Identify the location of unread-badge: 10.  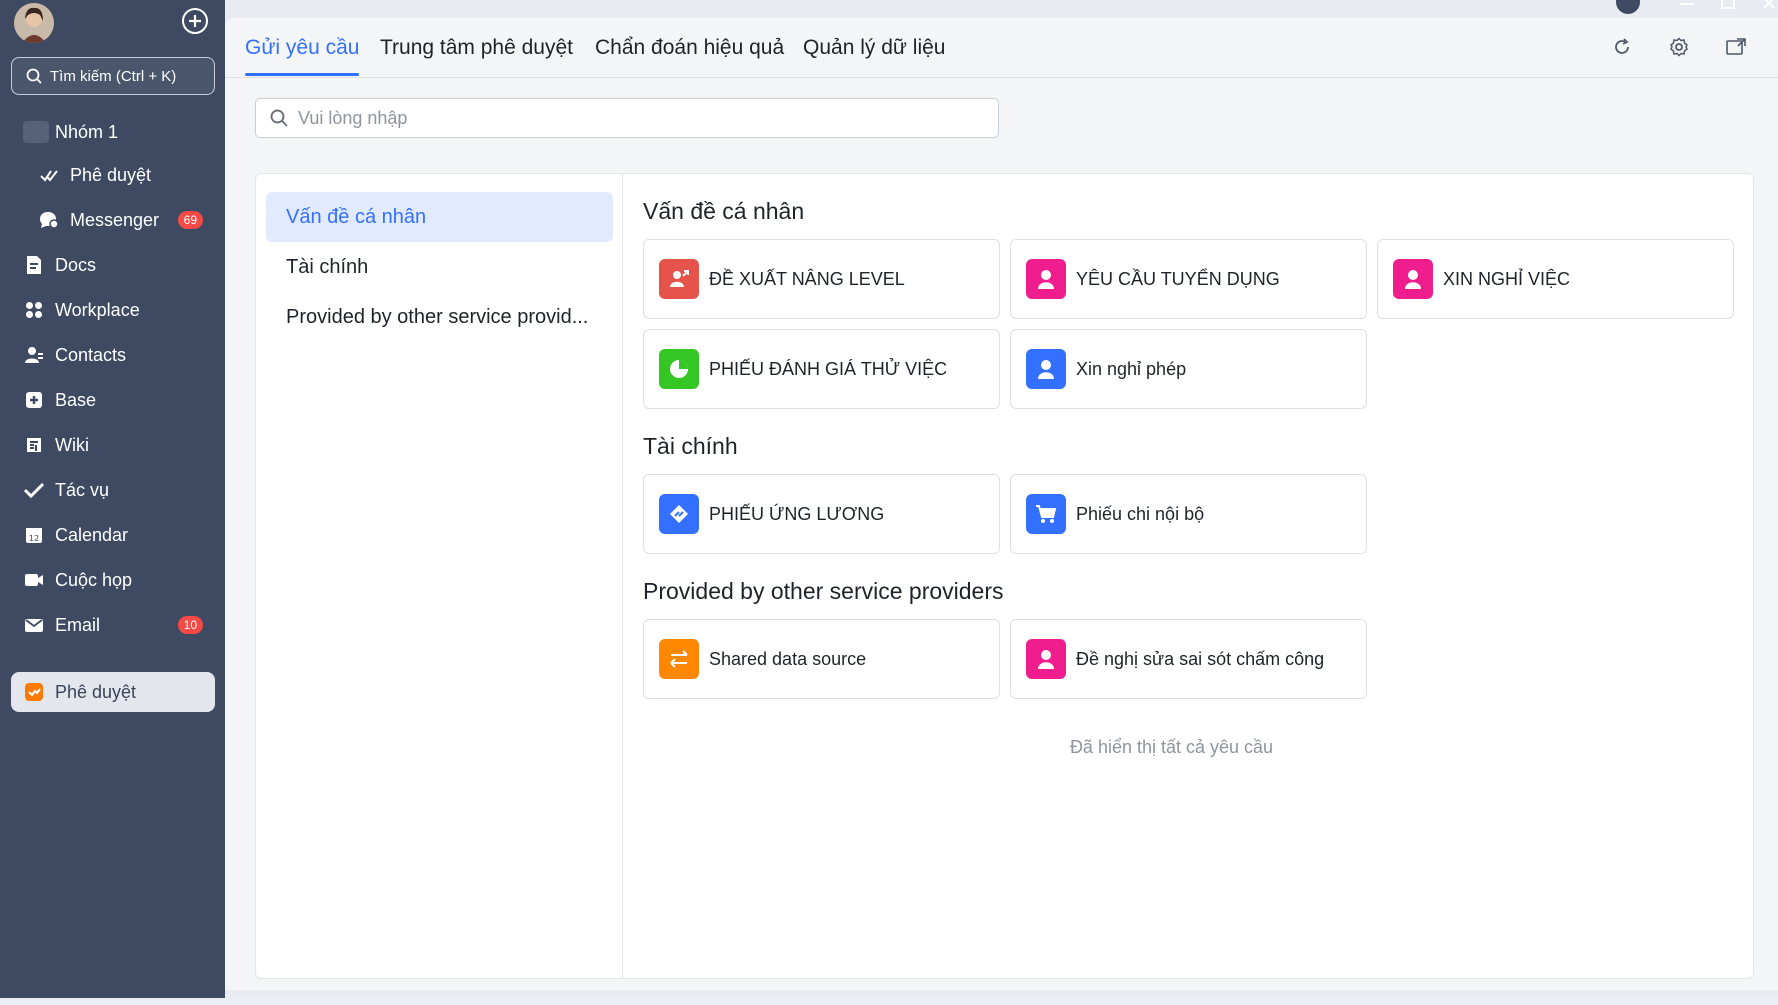
(190, 625).